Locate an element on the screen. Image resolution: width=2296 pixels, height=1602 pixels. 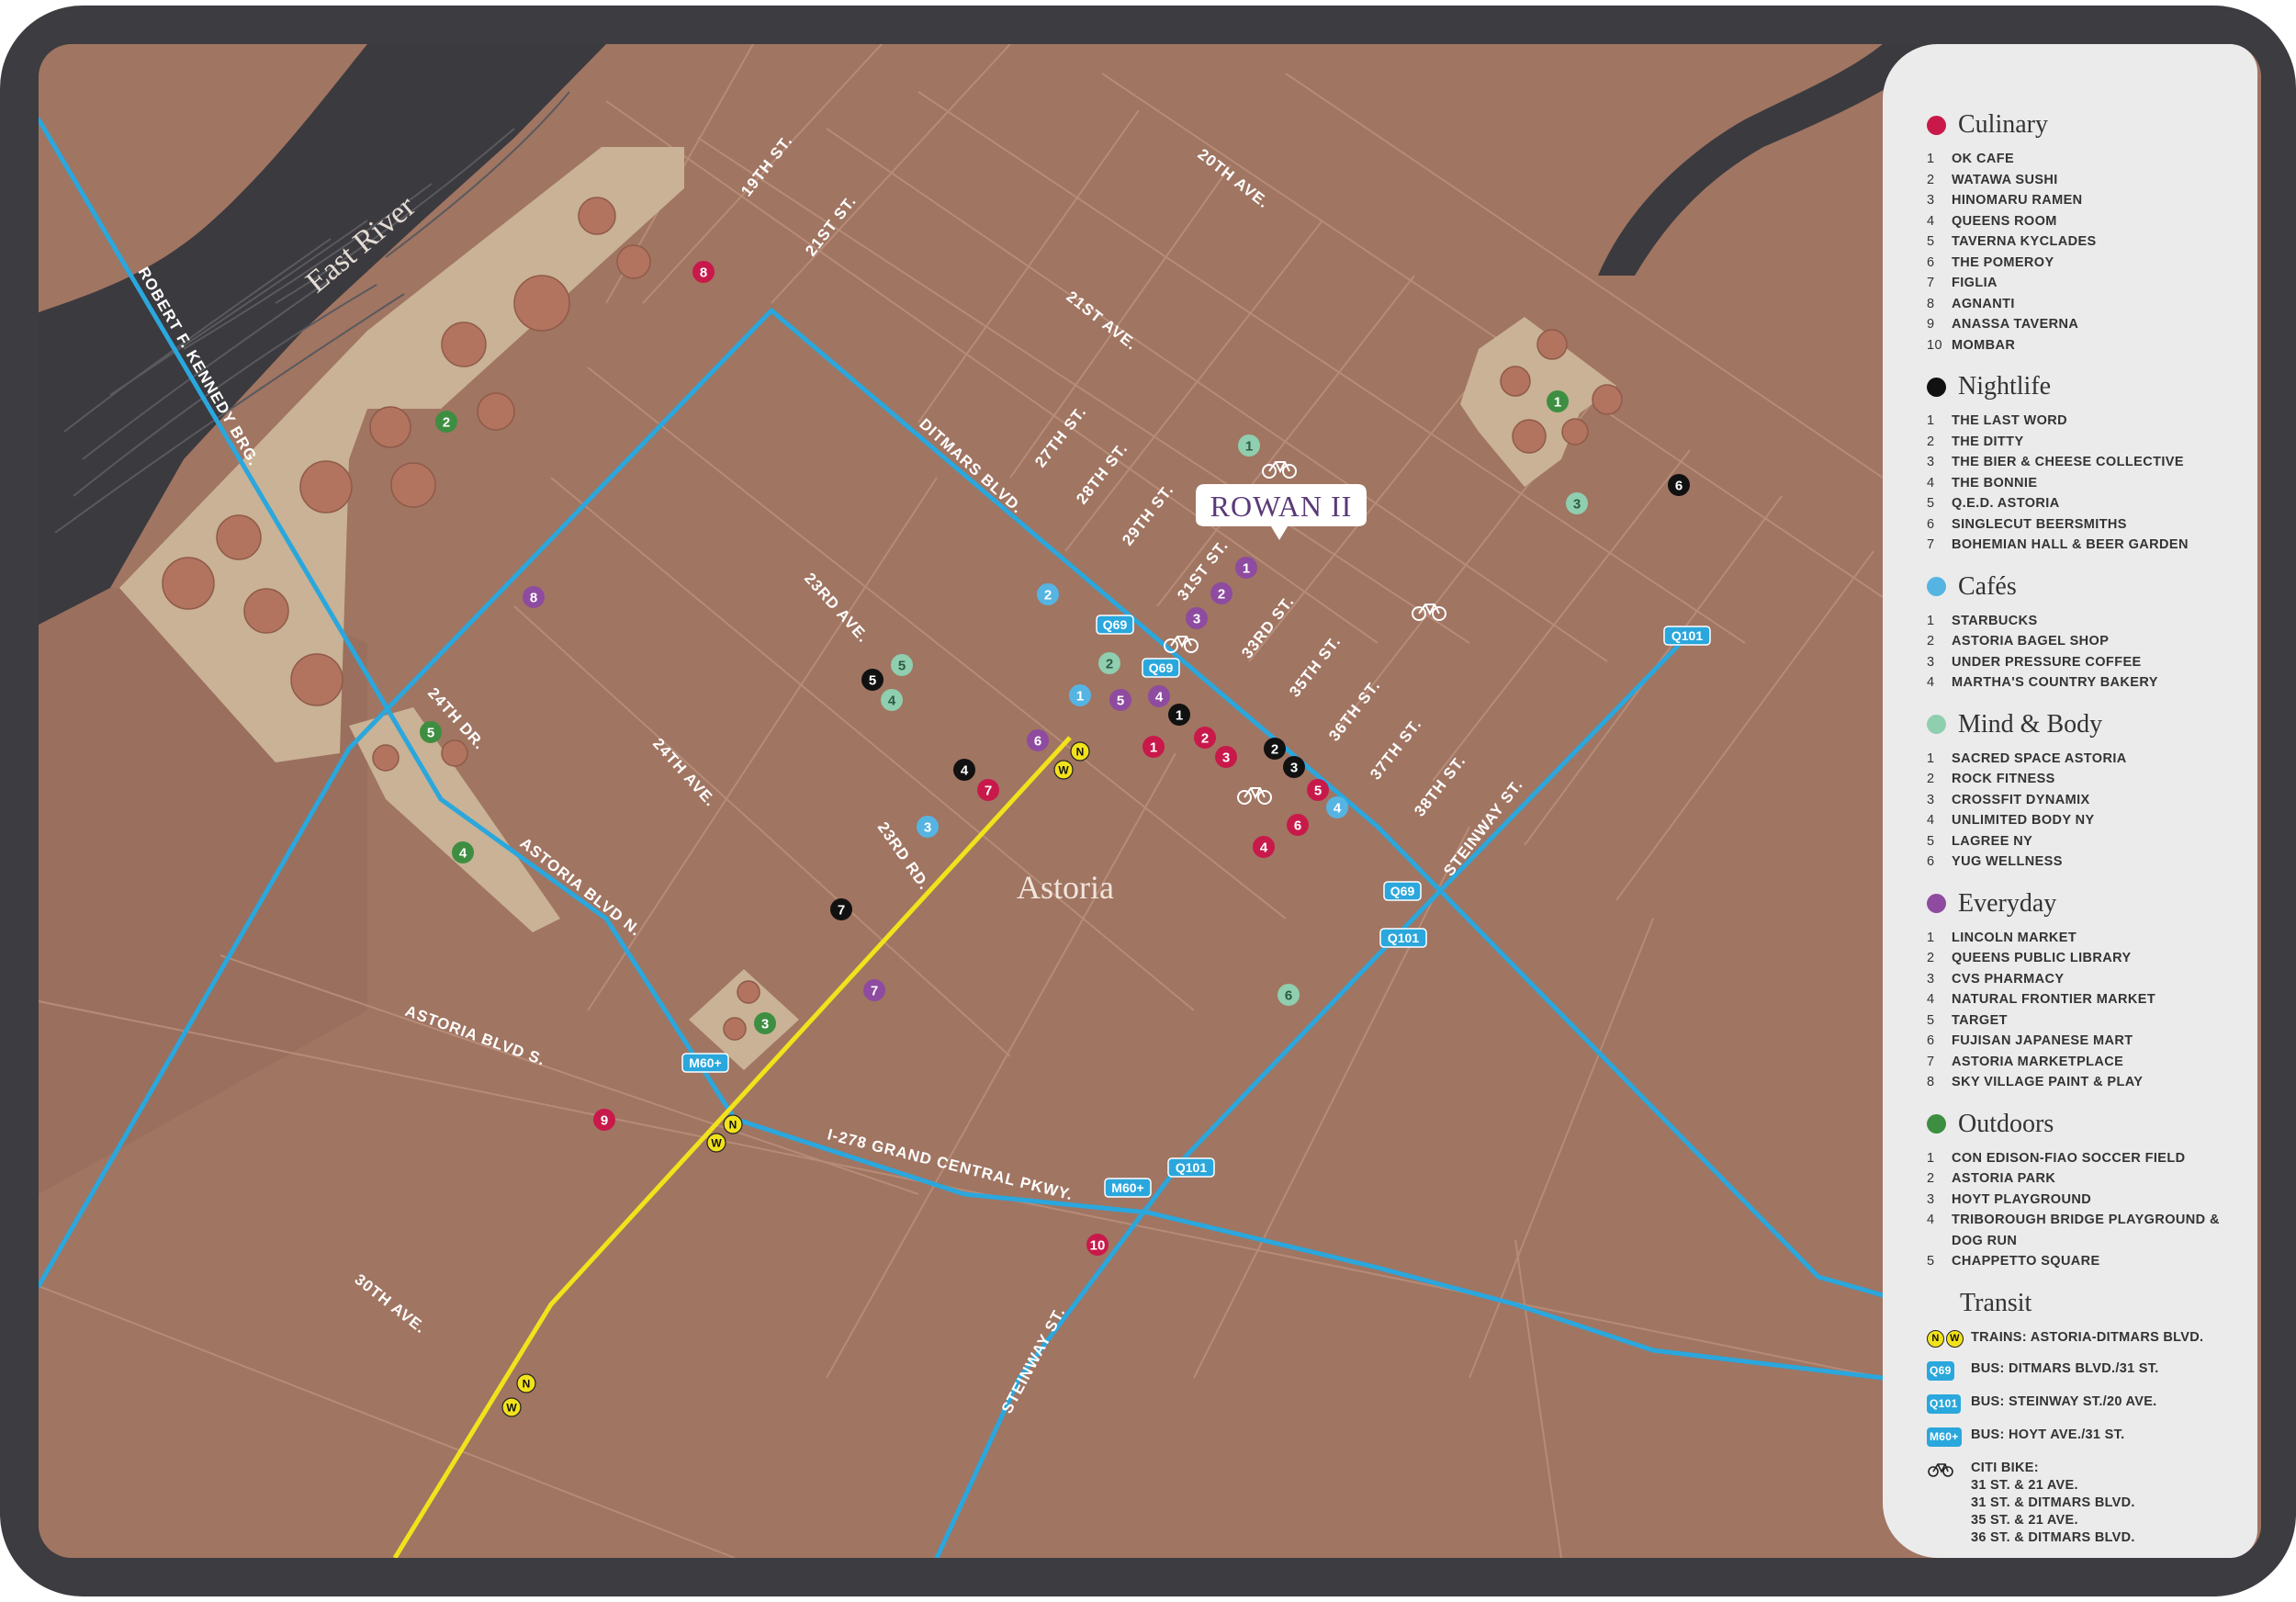
bike-location: 31 ST. & DITMARS BLVD. is located at coordinates (2053, 1502).